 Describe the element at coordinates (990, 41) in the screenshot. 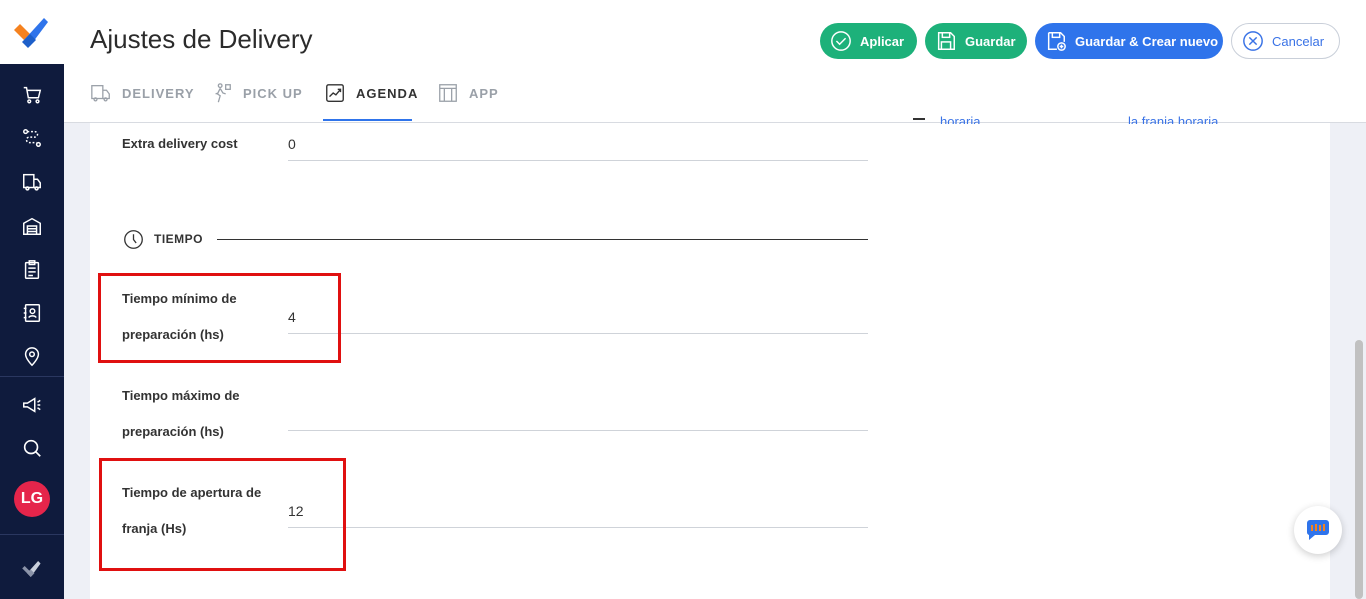

I see `save-button-label: Guardar` at that location.